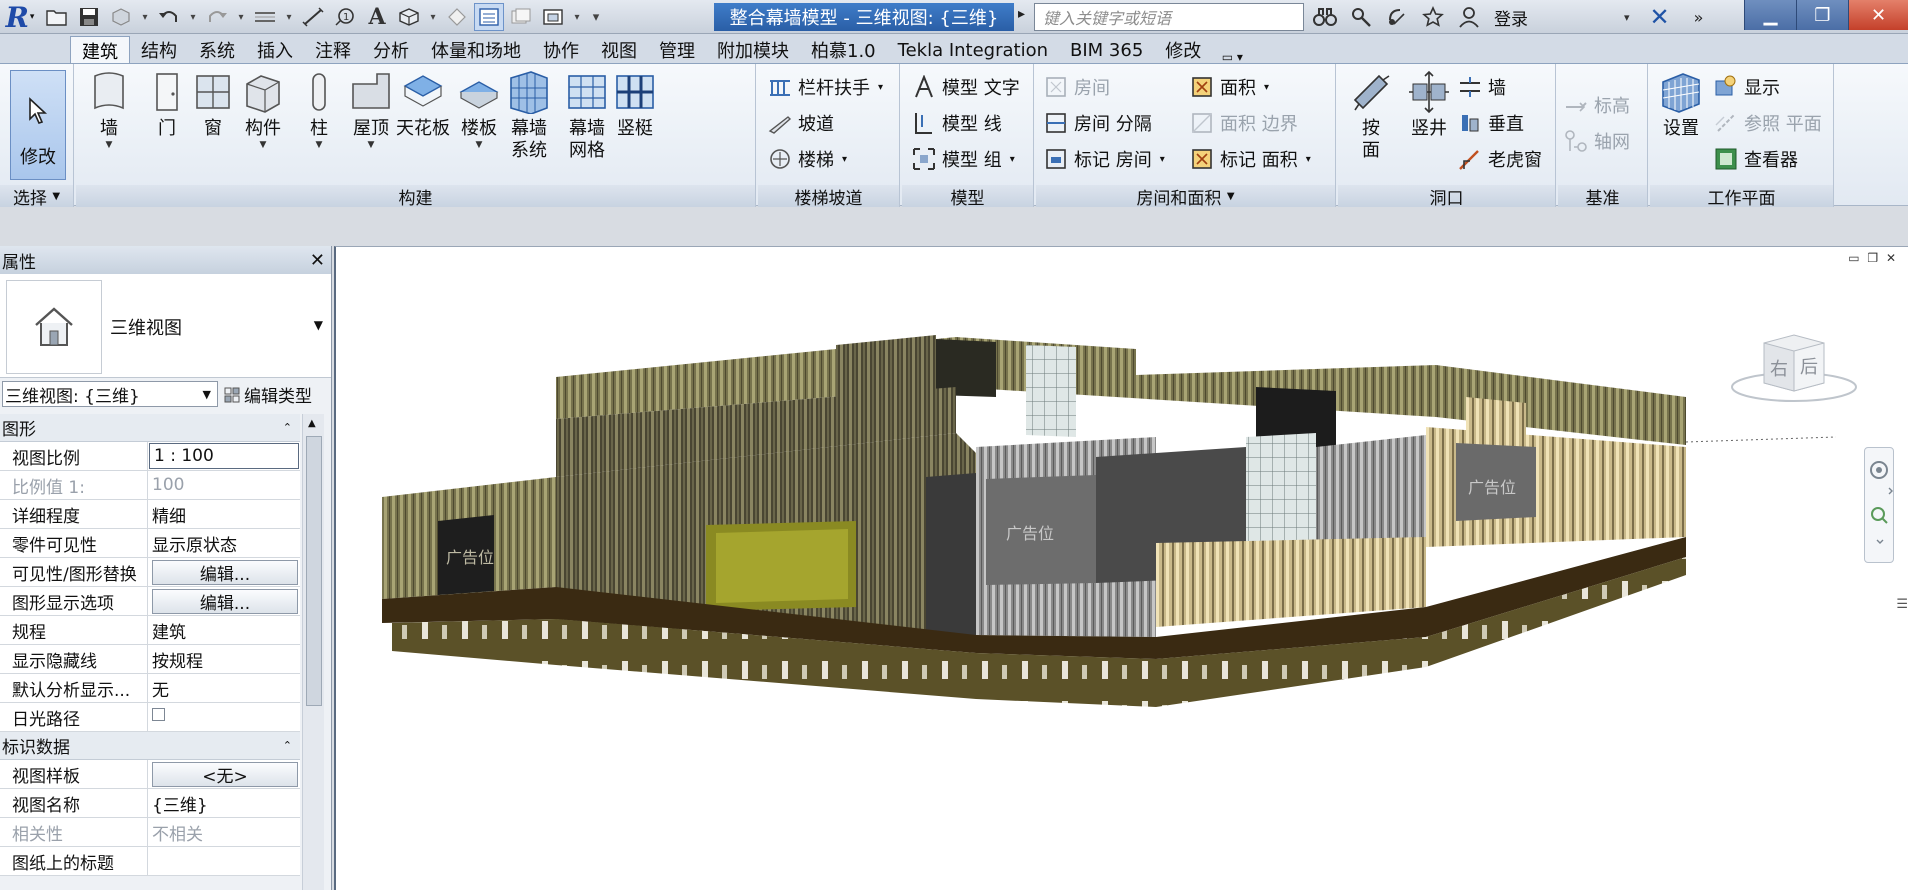 The image size is (1908, 890). I want to click on zoom-icon, so click(1879, 515).